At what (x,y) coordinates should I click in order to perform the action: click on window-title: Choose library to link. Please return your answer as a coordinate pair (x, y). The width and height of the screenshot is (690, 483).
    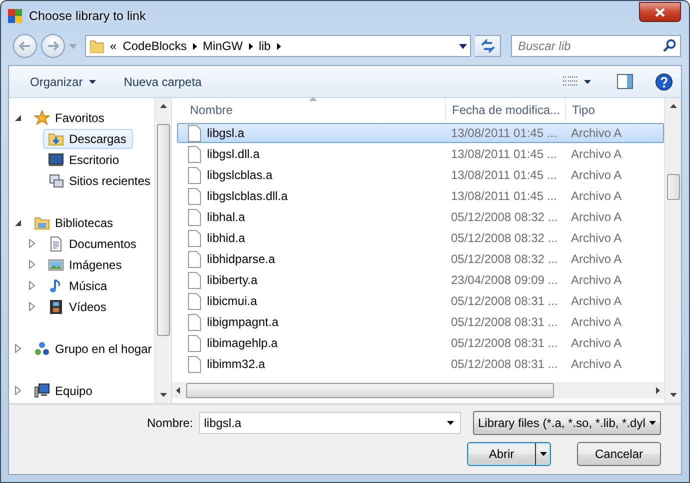
    Looking at the image, I should click on (88, 16).